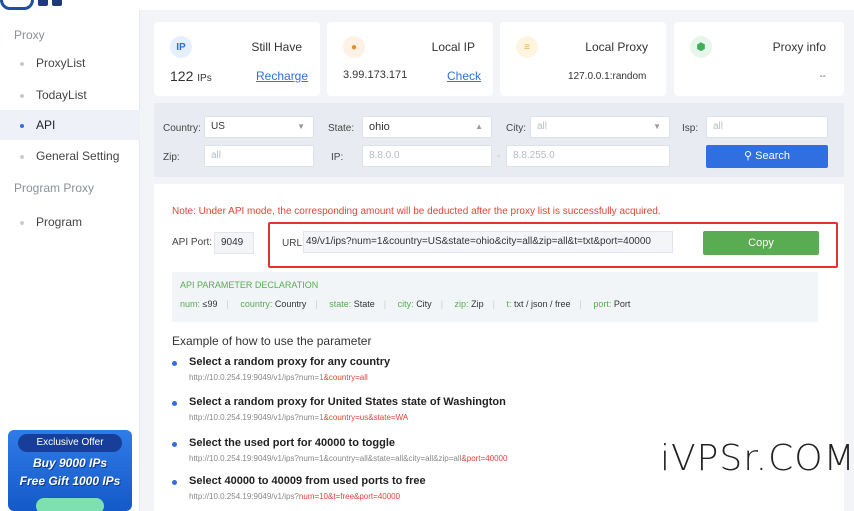 Image resolution: width=854 pixels, height=511 pixels. I want to click on url-label: URL:, so click(293, 243).